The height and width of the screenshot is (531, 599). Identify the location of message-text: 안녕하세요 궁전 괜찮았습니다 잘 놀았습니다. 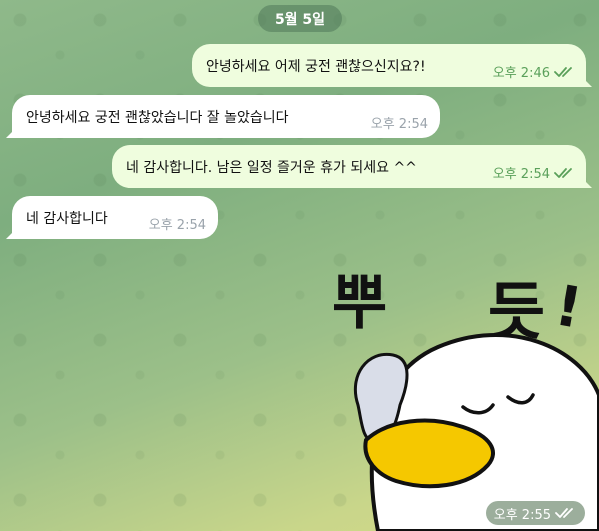
(157, 117).